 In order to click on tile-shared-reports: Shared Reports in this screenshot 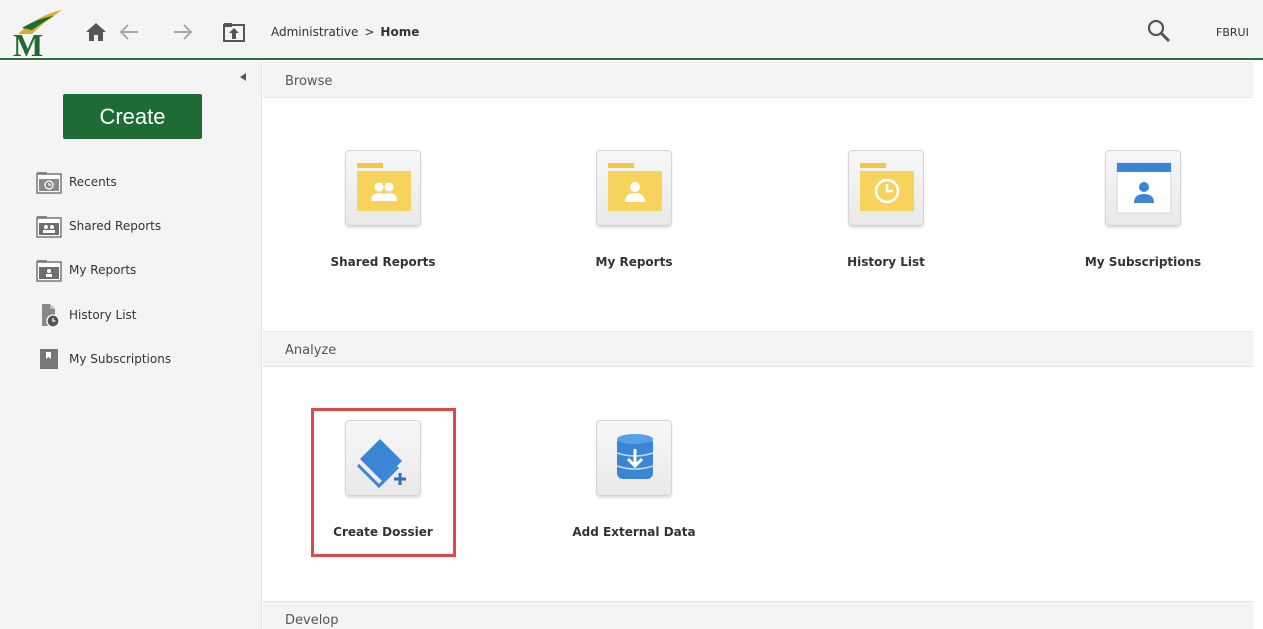, I will do `click(383, 220)`.